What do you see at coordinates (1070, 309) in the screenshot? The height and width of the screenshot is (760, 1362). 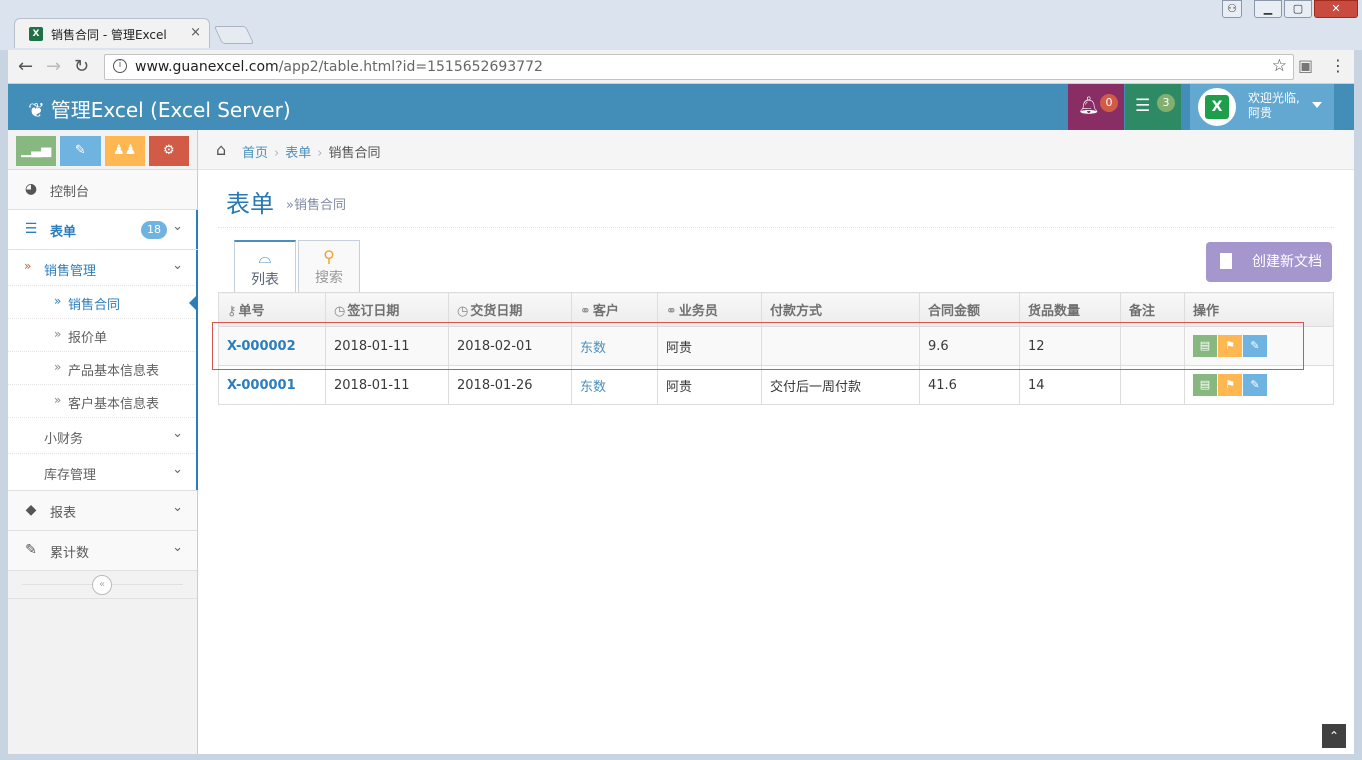 I see `col-header-quantity: 货品数量` at bounding box center [1070, 309].